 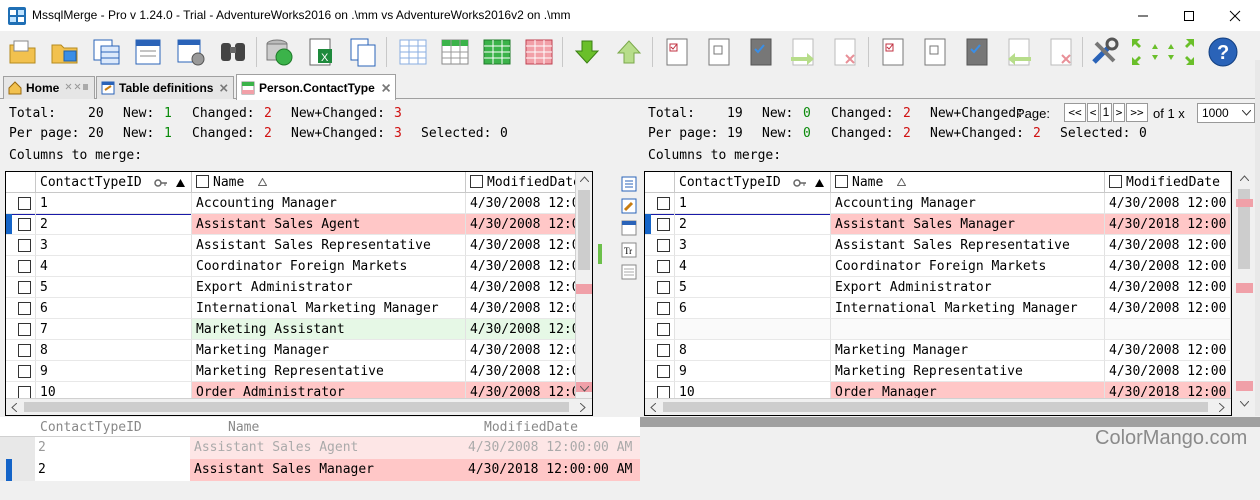 What do you see at coordinates (893, 52) in the screenshot?
I see `check-all-right-button` at bounding box center [893, 52].